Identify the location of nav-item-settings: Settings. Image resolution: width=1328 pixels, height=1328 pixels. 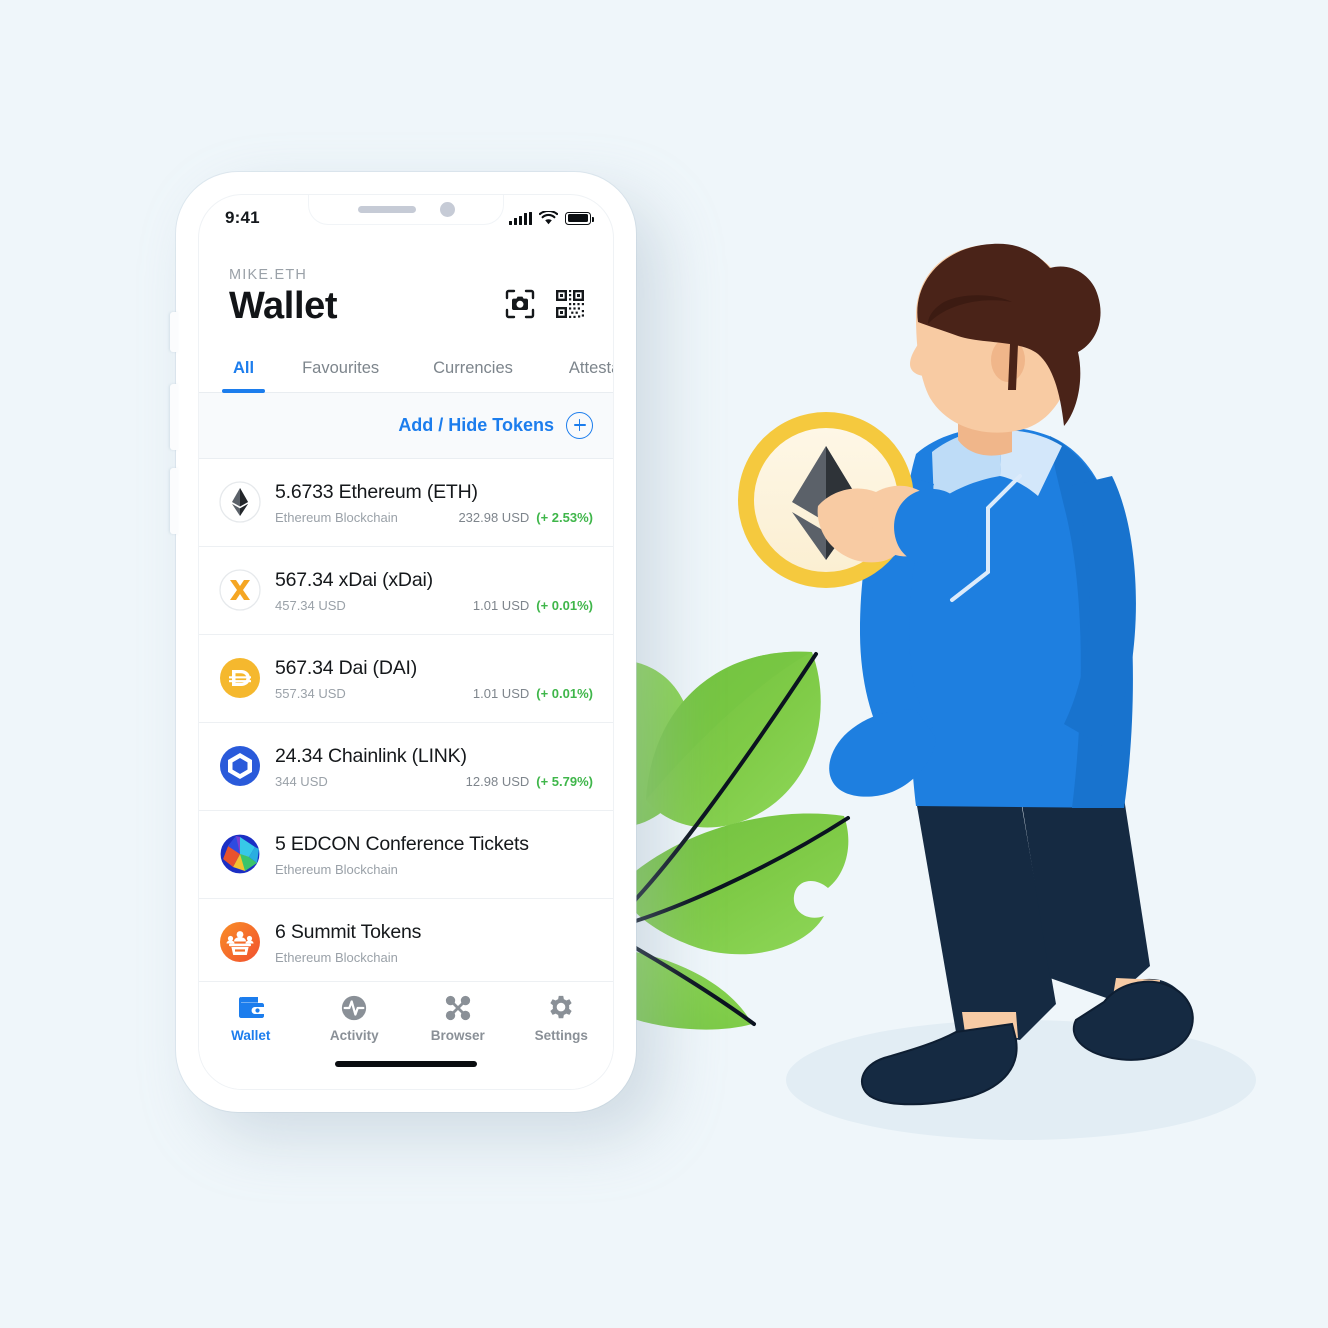
(562, 1018).